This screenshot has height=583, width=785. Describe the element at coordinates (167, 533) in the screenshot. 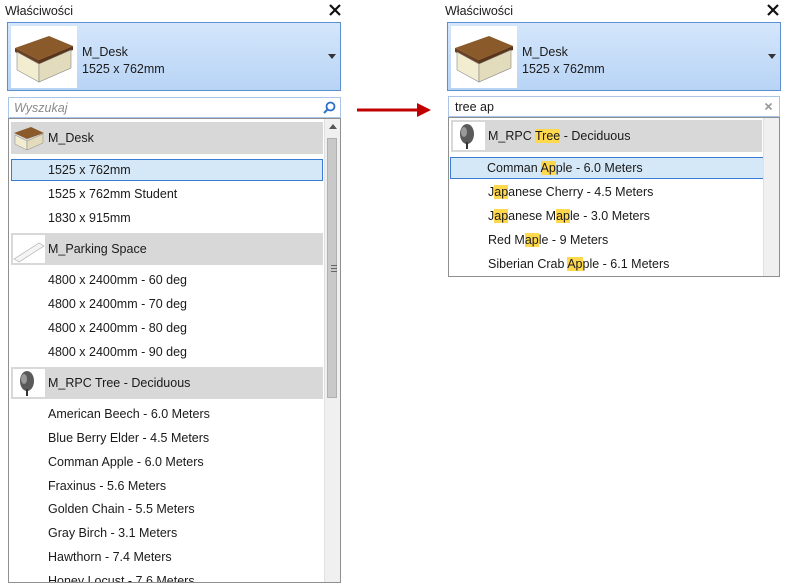

I see `list-item: Gray Birch - 3.1 Meters` at that location.